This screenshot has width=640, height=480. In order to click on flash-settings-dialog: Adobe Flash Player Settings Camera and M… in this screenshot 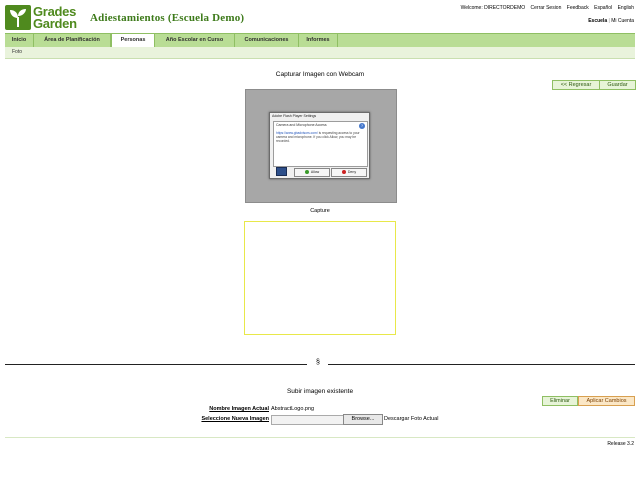, I will do `click(319, 145)`.